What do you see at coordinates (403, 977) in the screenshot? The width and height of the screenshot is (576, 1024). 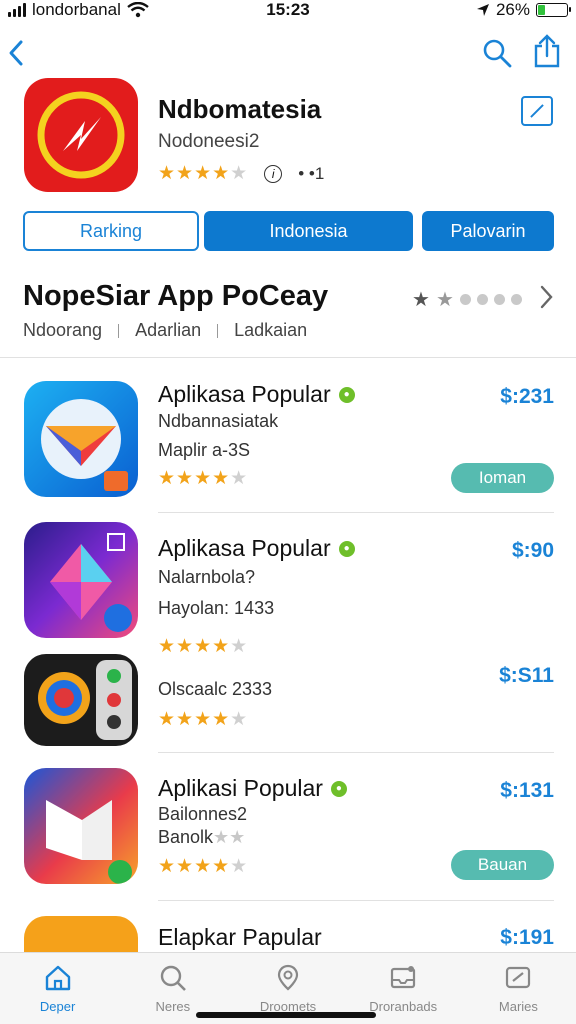 I see `inbox-icon` at bounding box center [403, 977].